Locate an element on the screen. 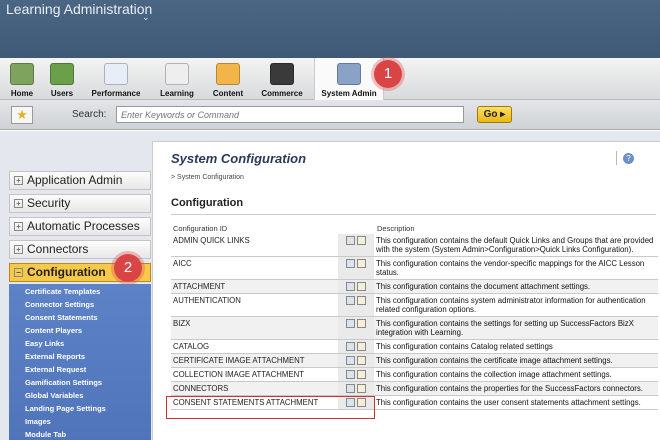 Image resolution: width=660 pixels, height=440 pixels. nav-content: Content is located at coordinates (228, 79).